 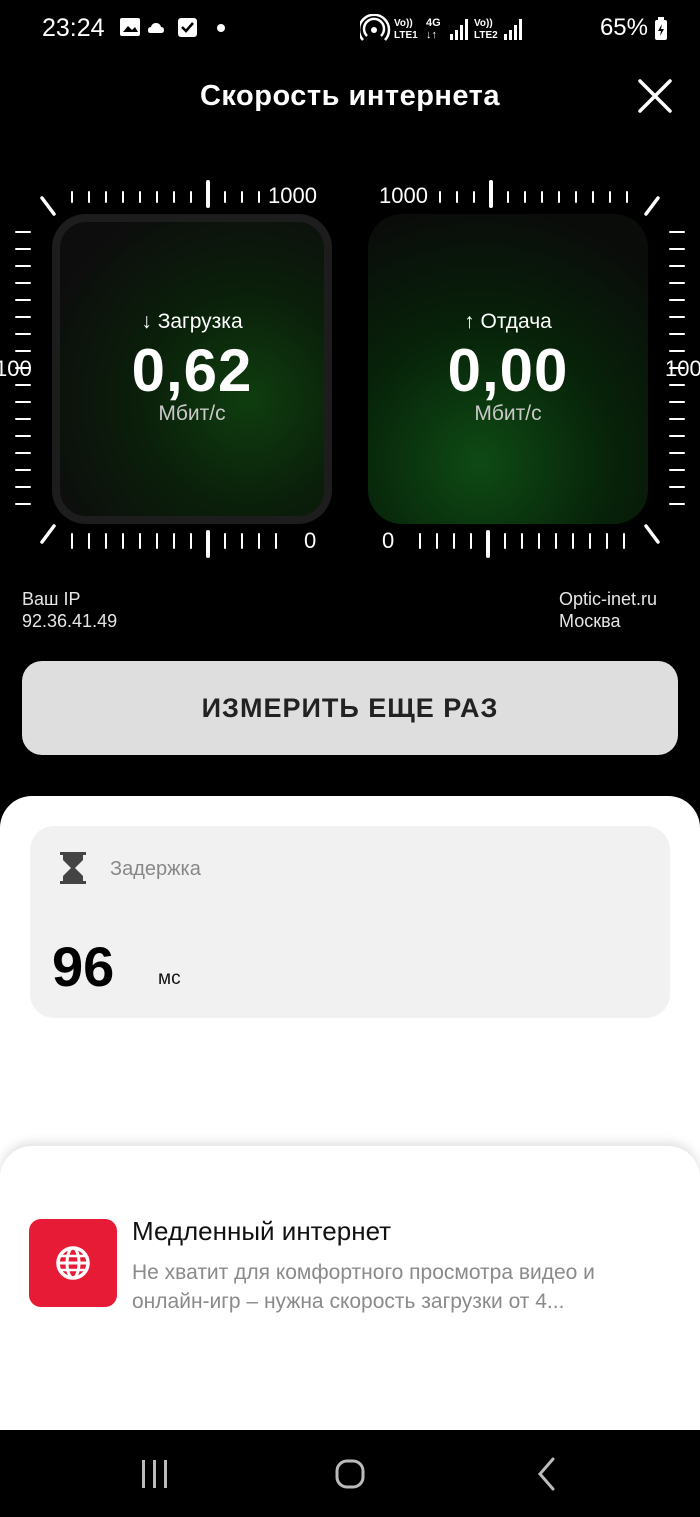 I want to click on back-icon, so click(x=547, y=1474).